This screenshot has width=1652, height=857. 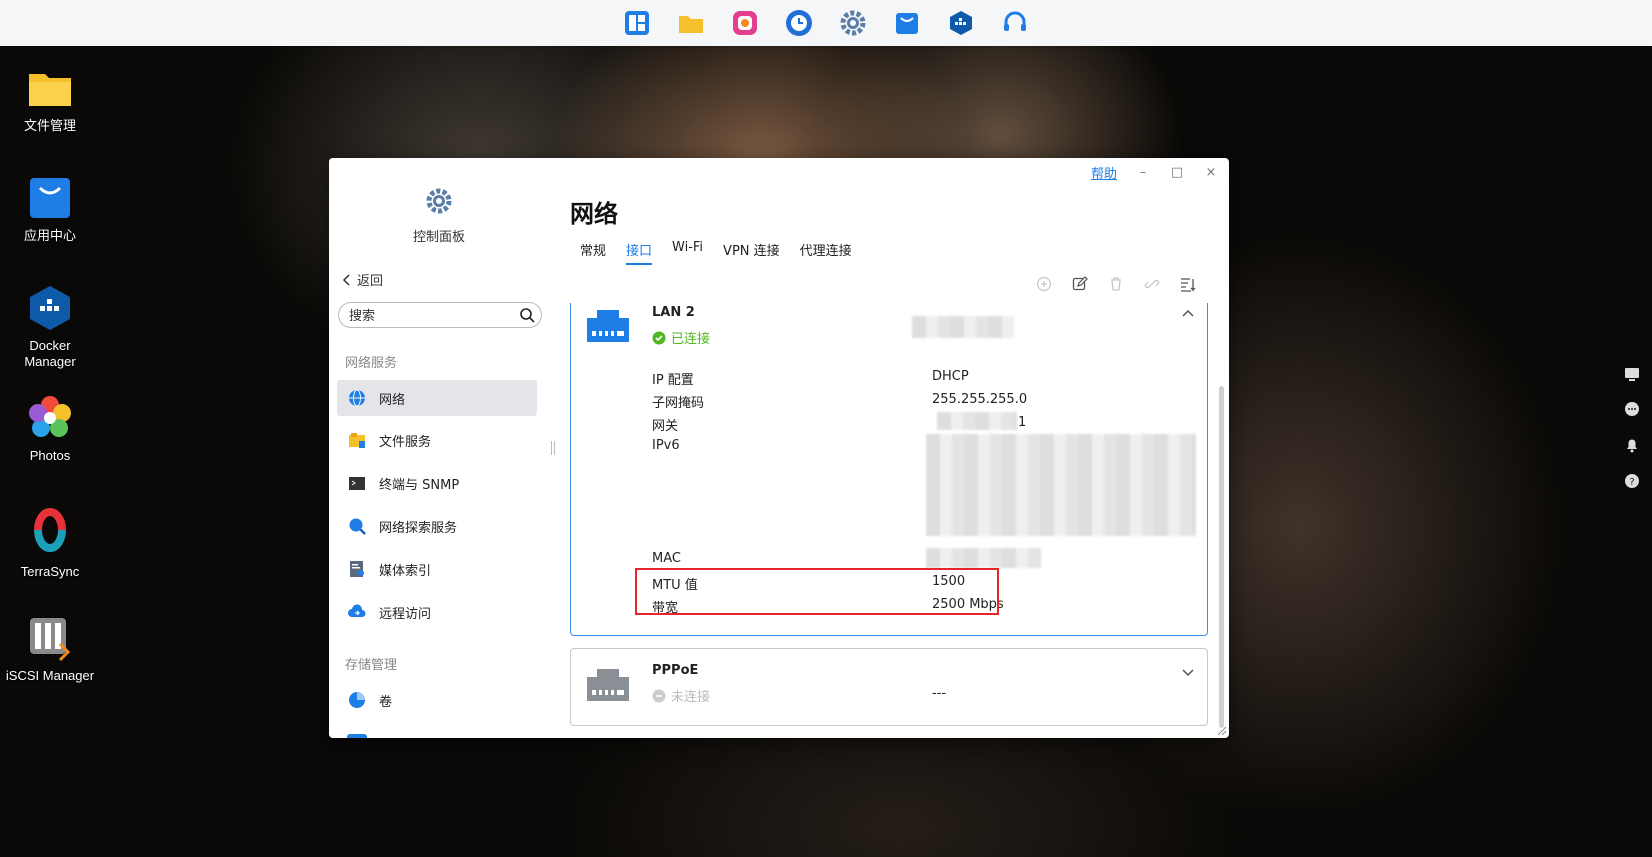 I want to click on sidebar-item-network-discovery: 网络探索服务, so click(x=437, y=526).